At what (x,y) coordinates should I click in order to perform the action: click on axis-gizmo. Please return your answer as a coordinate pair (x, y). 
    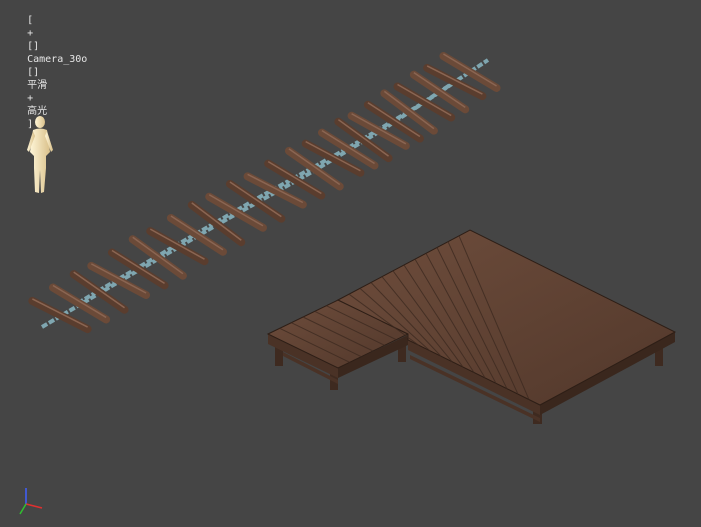
    Looking at the image, I should click on (31, 501).